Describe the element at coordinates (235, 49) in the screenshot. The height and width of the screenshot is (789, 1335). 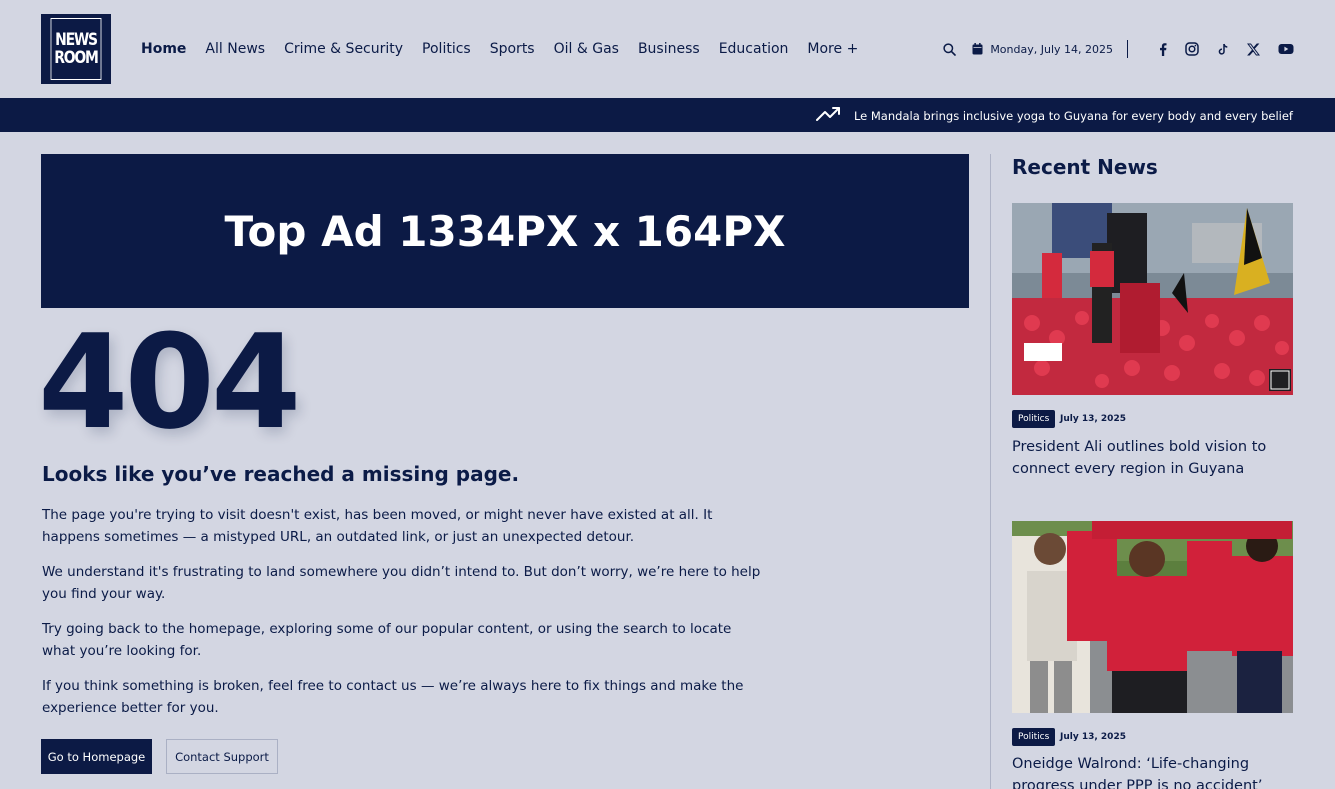
I see `nav-all-news: All News` at that location.